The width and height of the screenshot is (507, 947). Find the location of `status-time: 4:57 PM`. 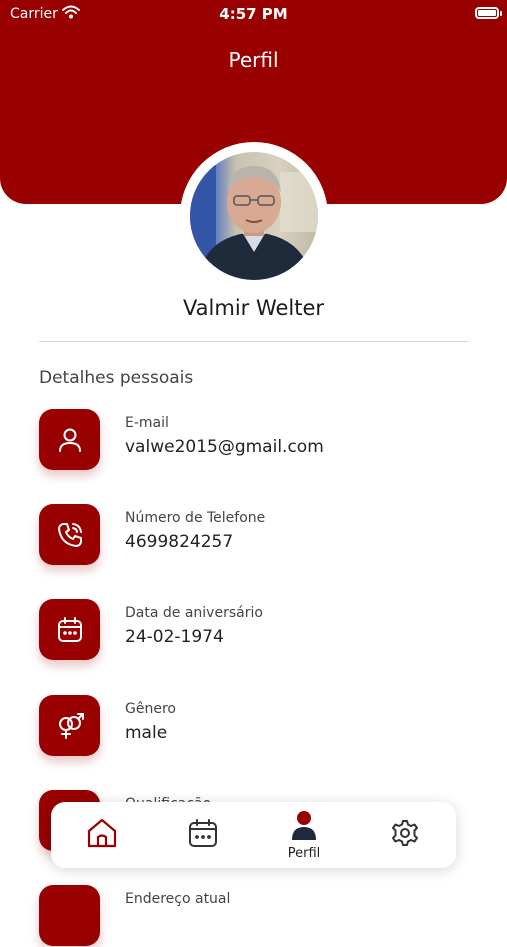

status-time: 4:57 PM is located at coordinates (253, 14).